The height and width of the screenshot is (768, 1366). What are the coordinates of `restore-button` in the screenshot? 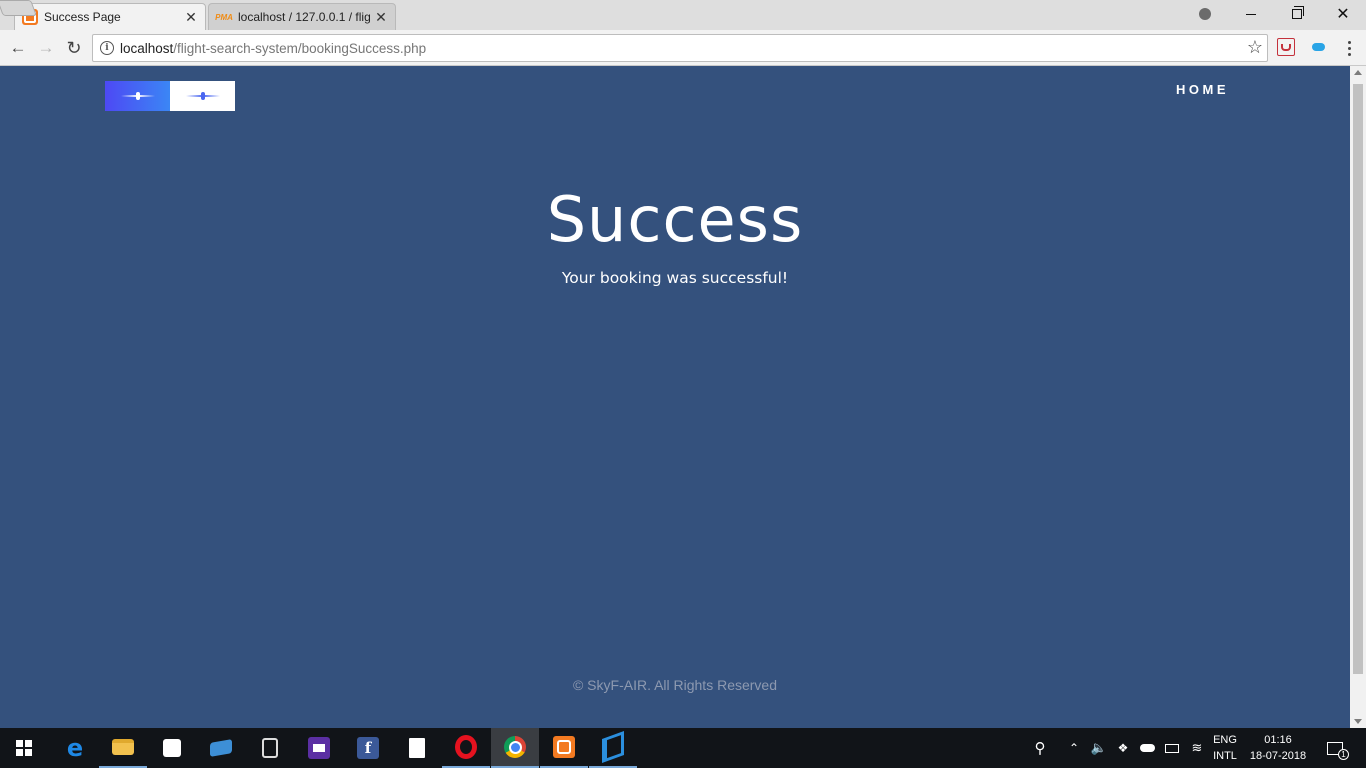 It's located at (1297, 14).